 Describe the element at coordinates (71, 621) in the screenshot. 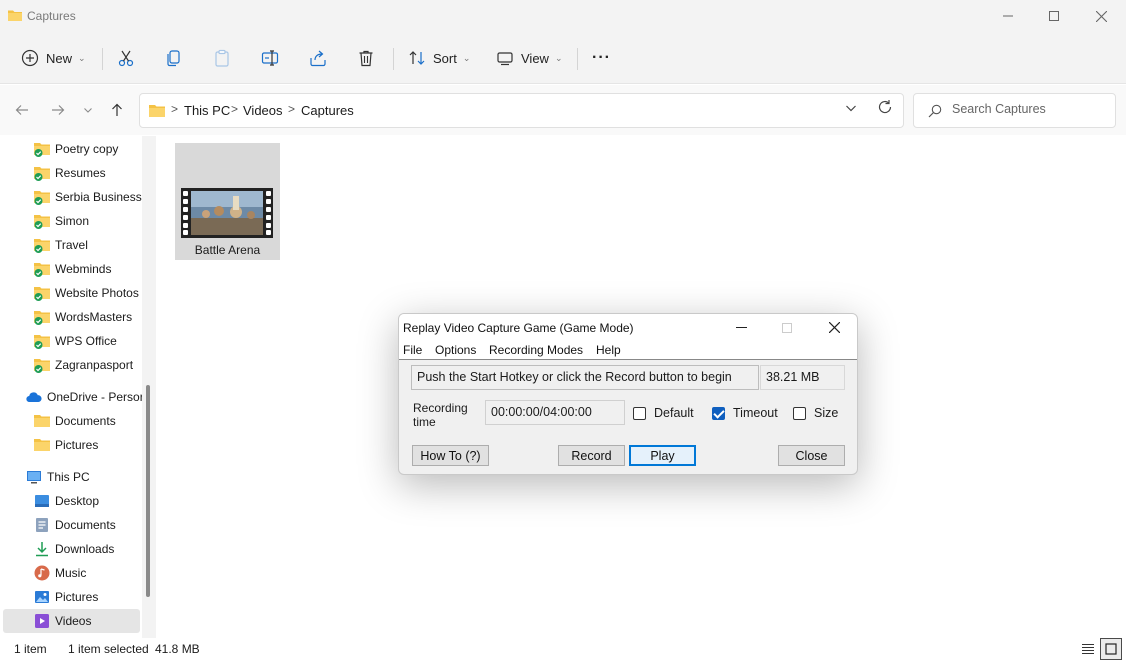

I see `sidebar-item-videos: Videos` at that location.